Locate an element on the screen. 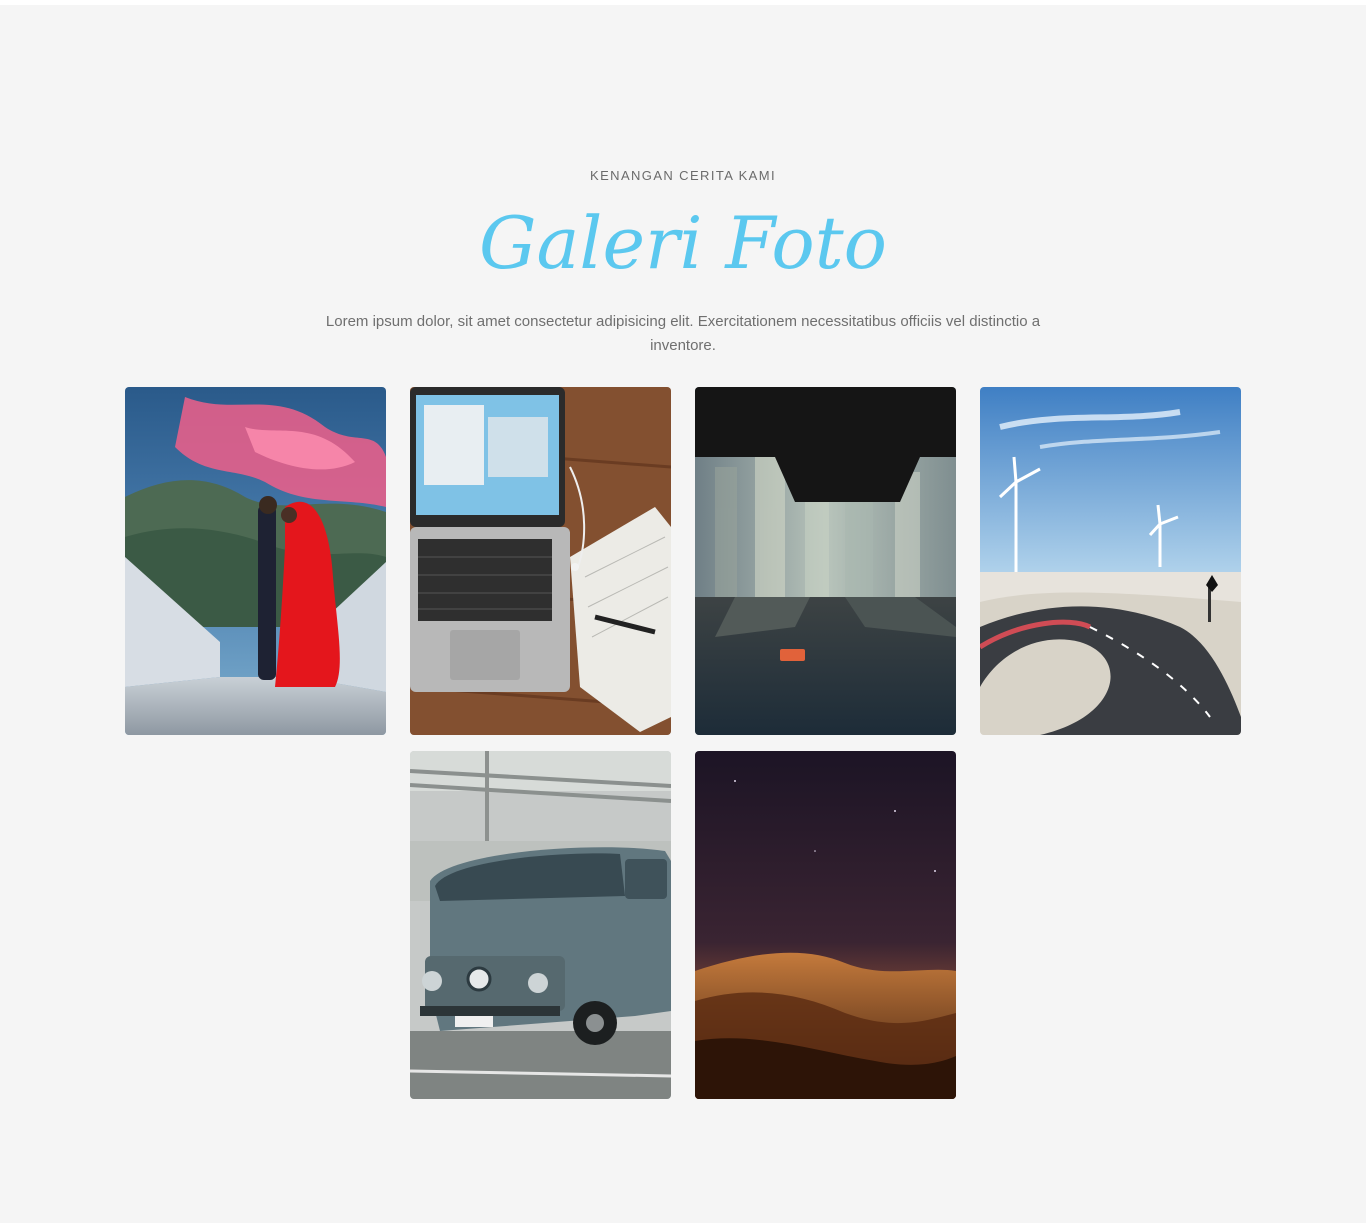 This screenshot has width=1366, height=1223. gallery-photo-desert-dusk is located at coordinates (825, 925).